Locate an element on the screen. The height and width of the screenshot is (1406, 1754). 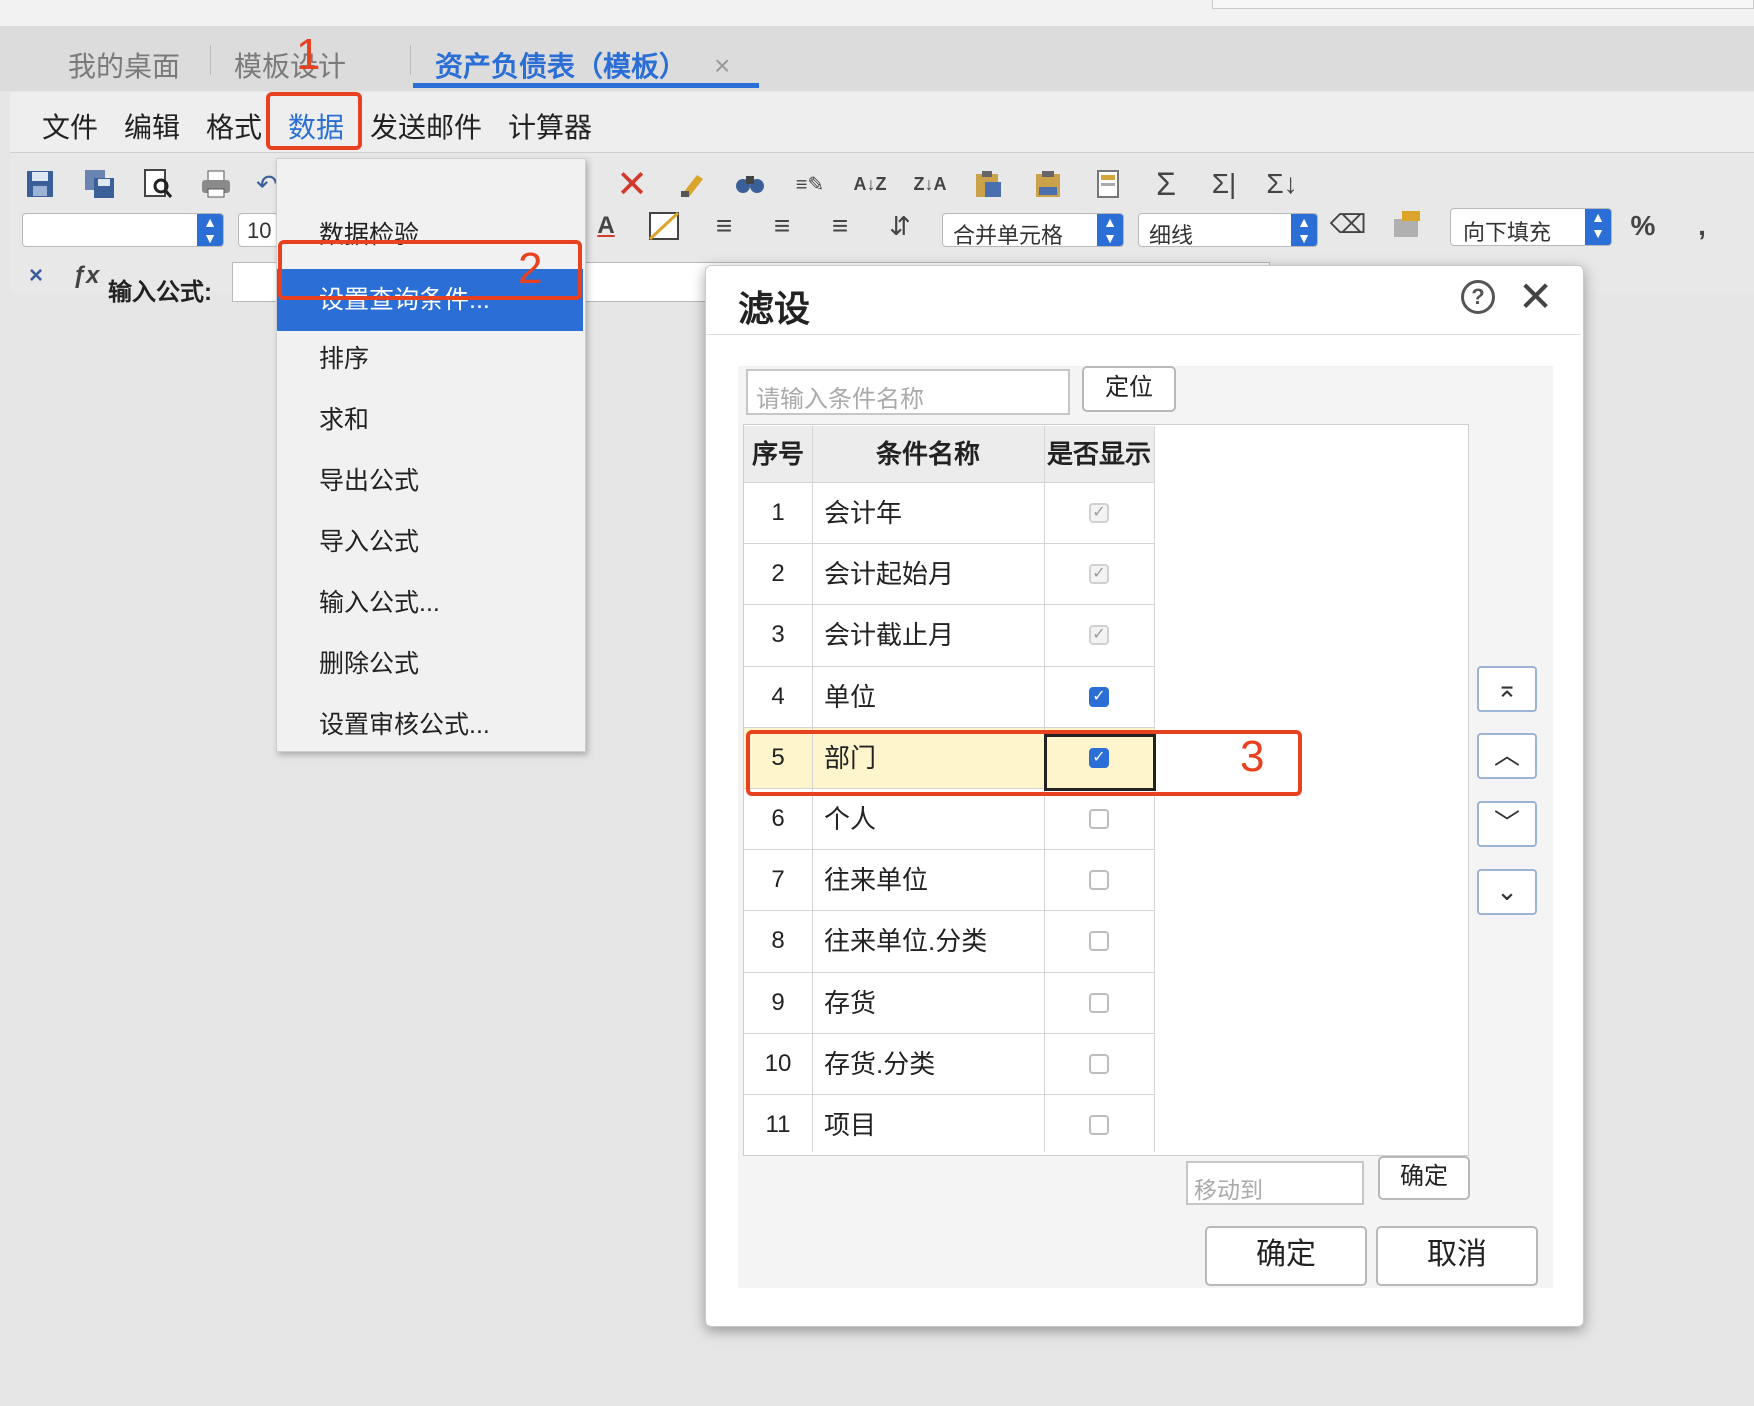
condition-name: 会计截止月 is located at coordinates (889, 635).